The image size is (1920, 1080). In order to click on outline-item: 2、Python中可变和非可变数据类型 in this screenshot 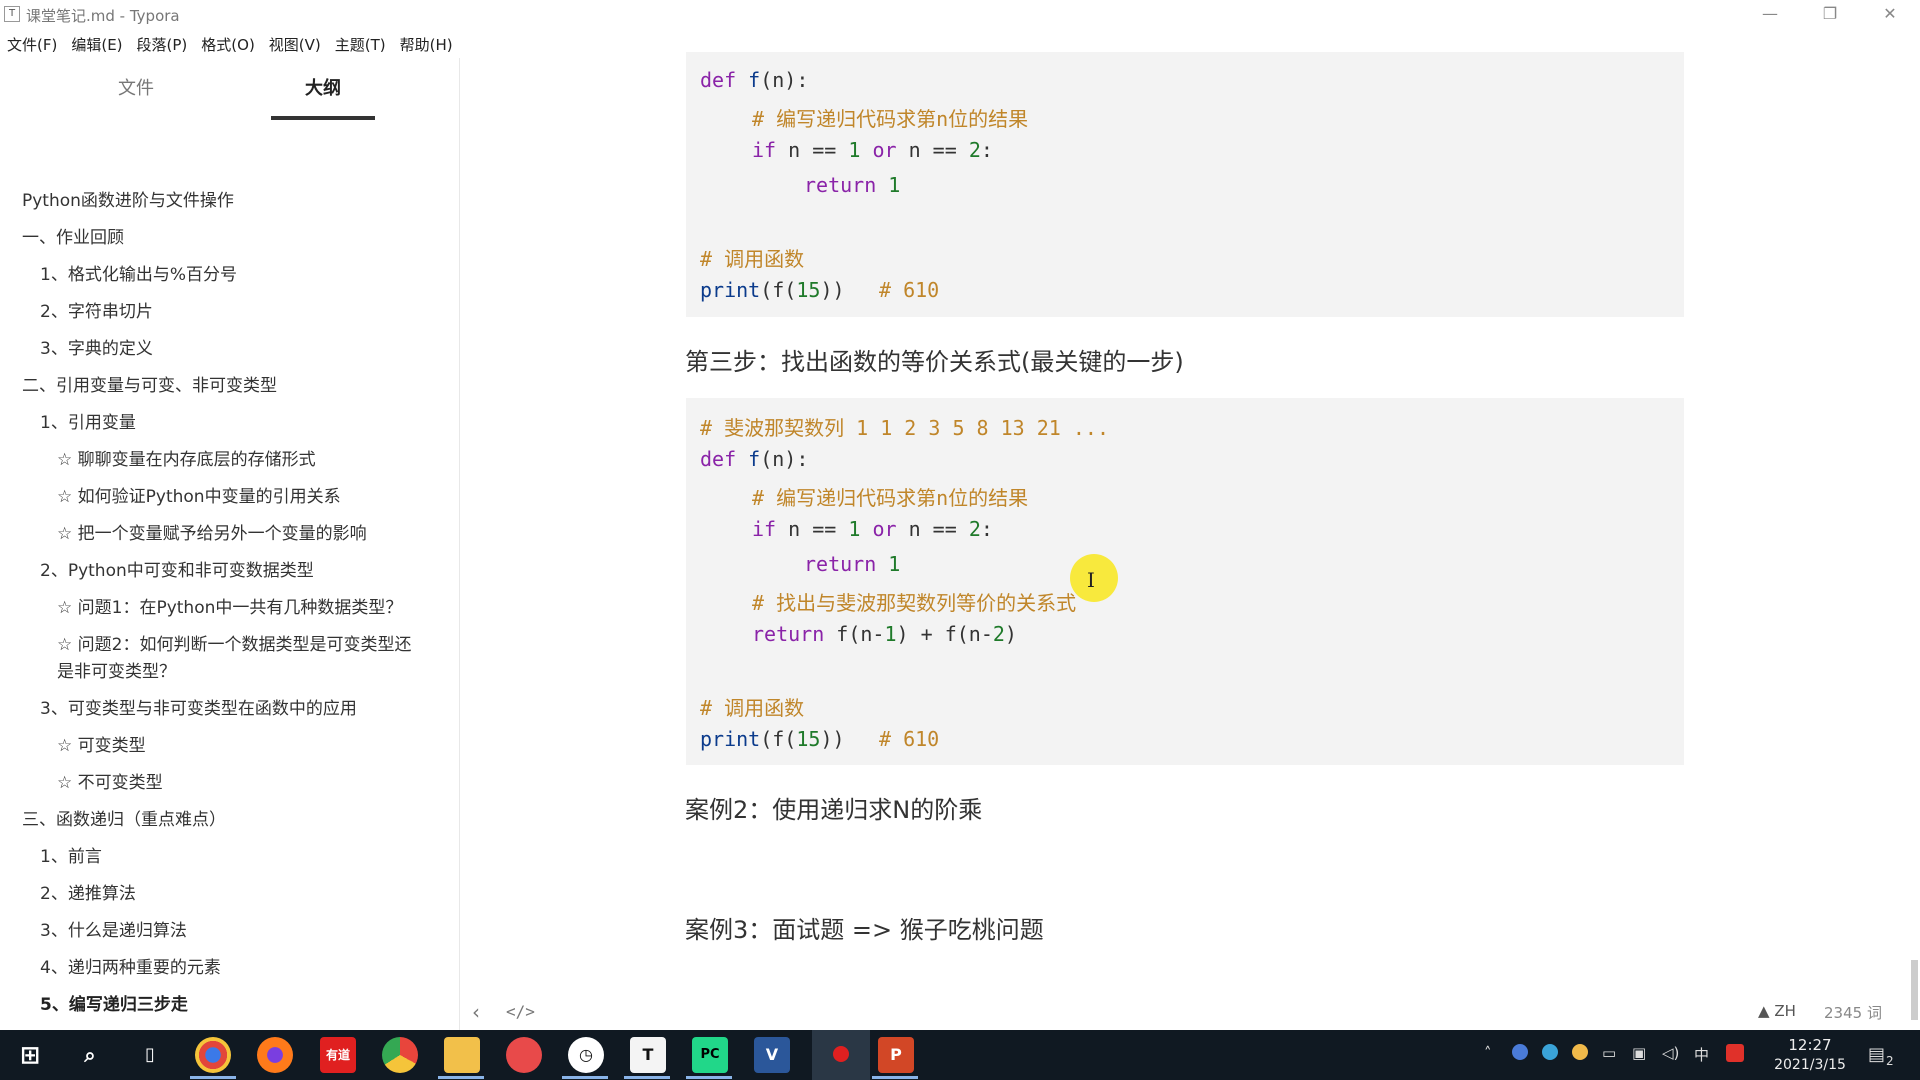, I will do `click(240, 571)`.